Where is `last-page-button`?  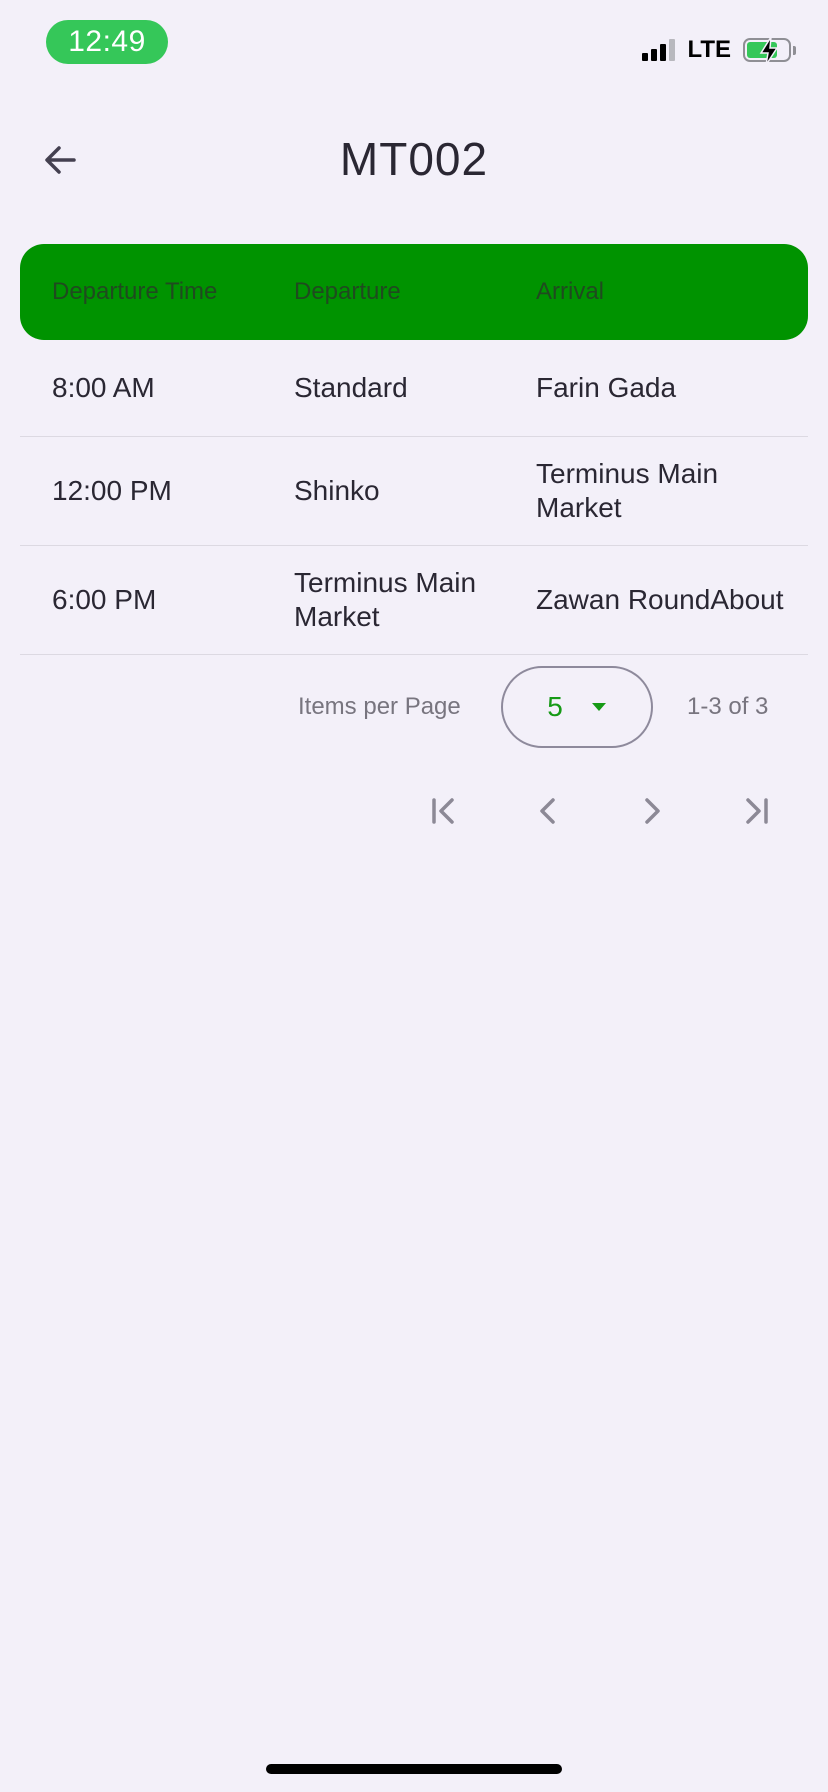
last-page-button is located at coordinates (756, 811).